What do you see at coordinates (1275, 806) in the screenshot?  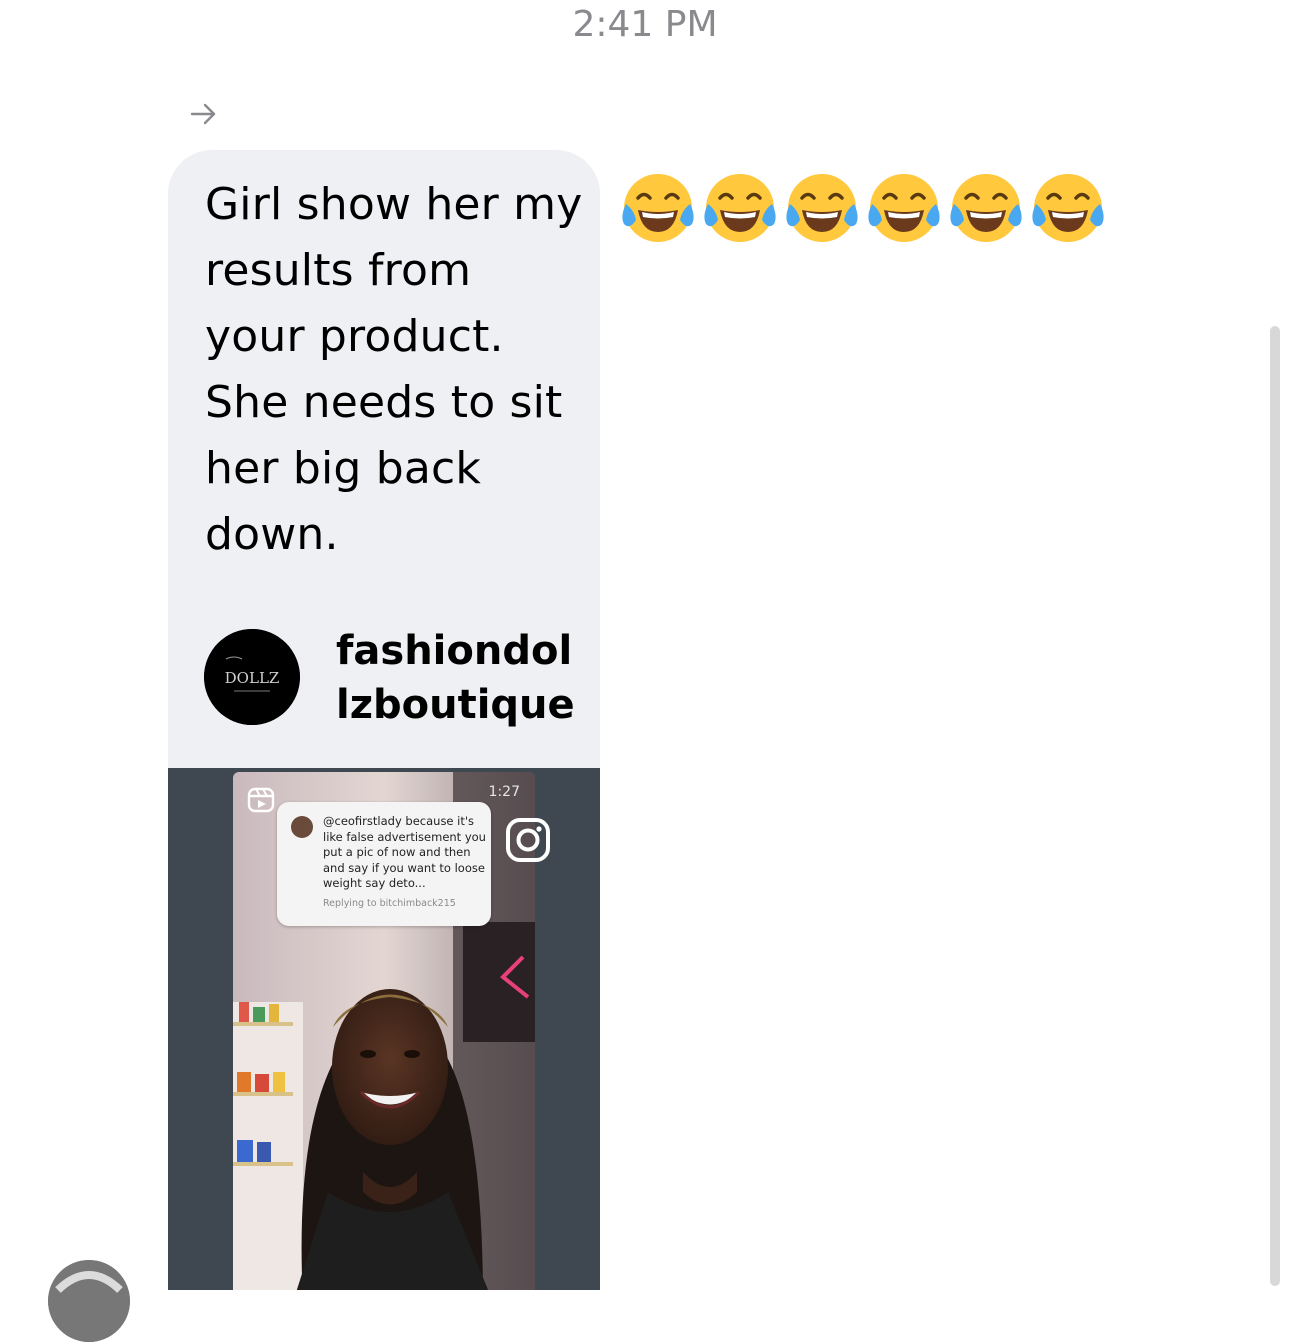 I see `scrollbar` at bounding box center [1275, 806].